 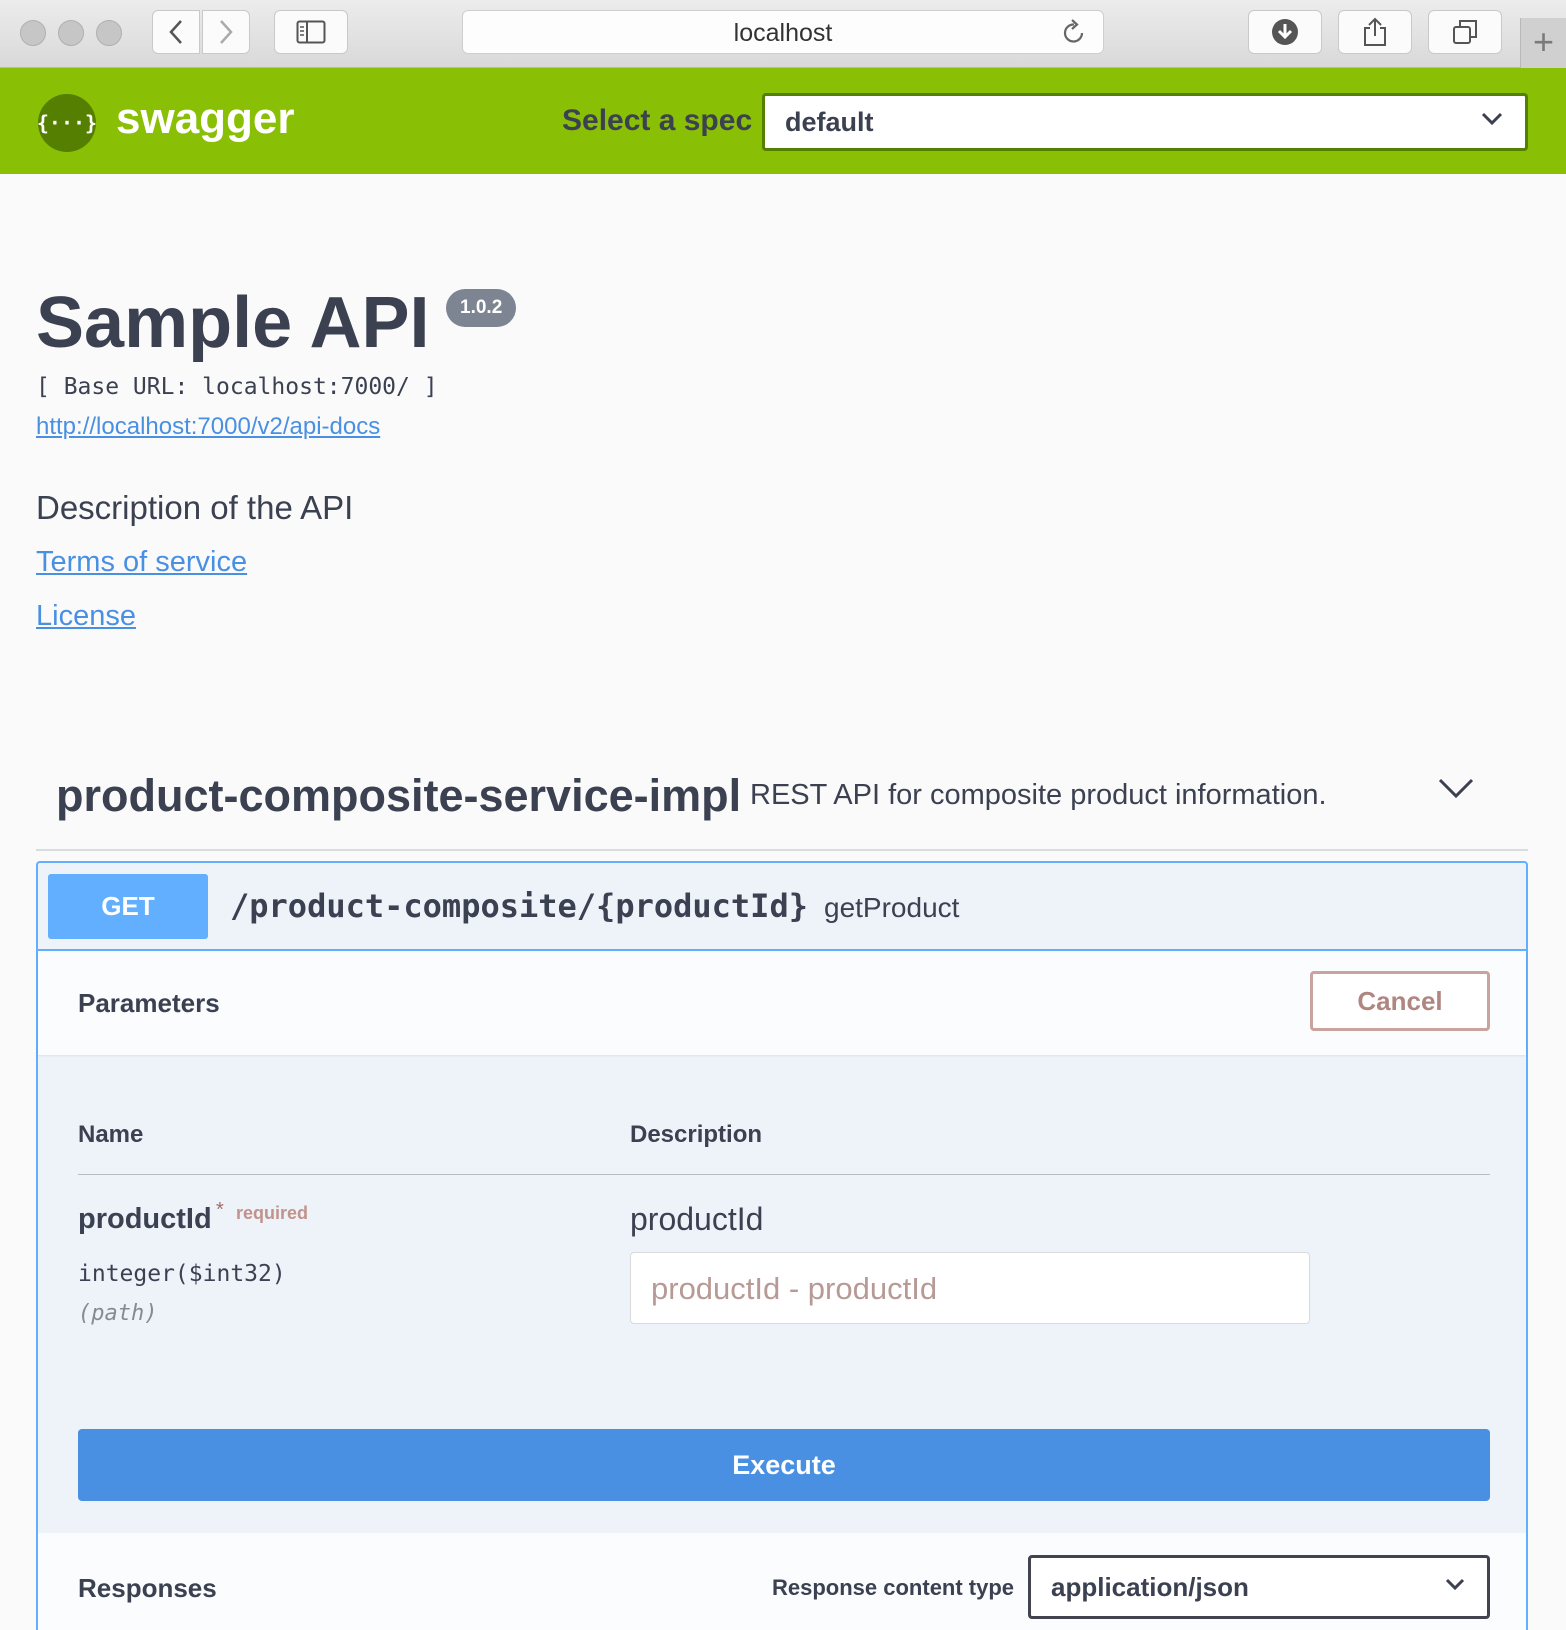 I want to click on minimize-window-button, so click(x=71, y=33).